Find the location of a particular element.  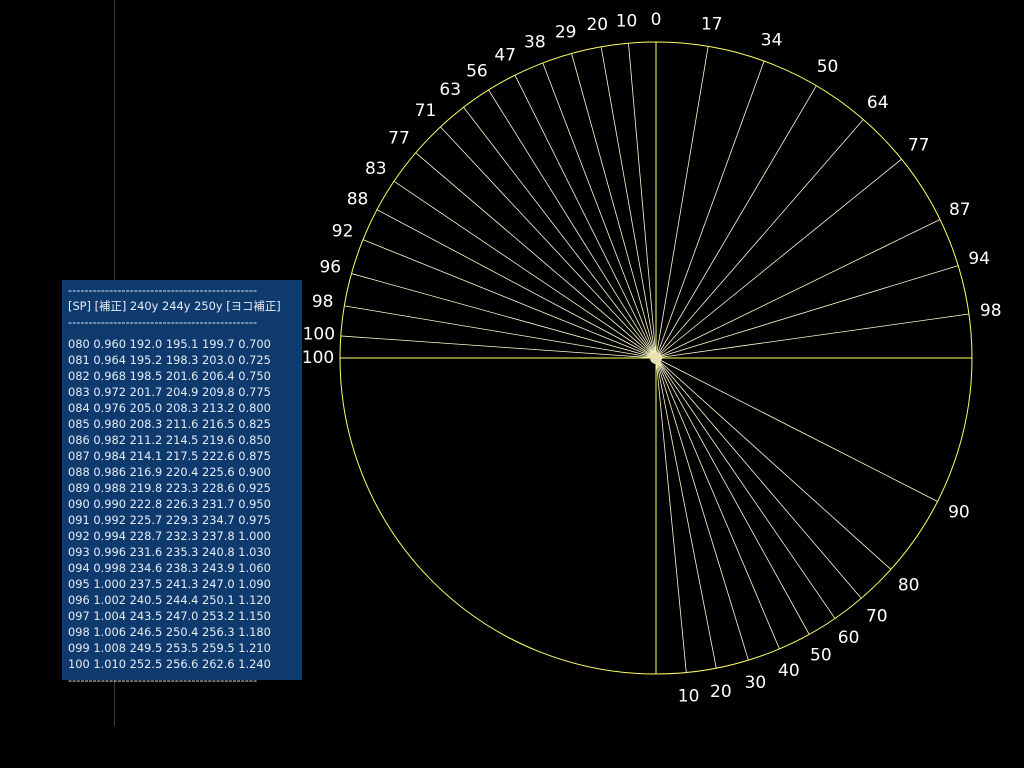

lower-label: 60 is located at coordinates (849, 638).